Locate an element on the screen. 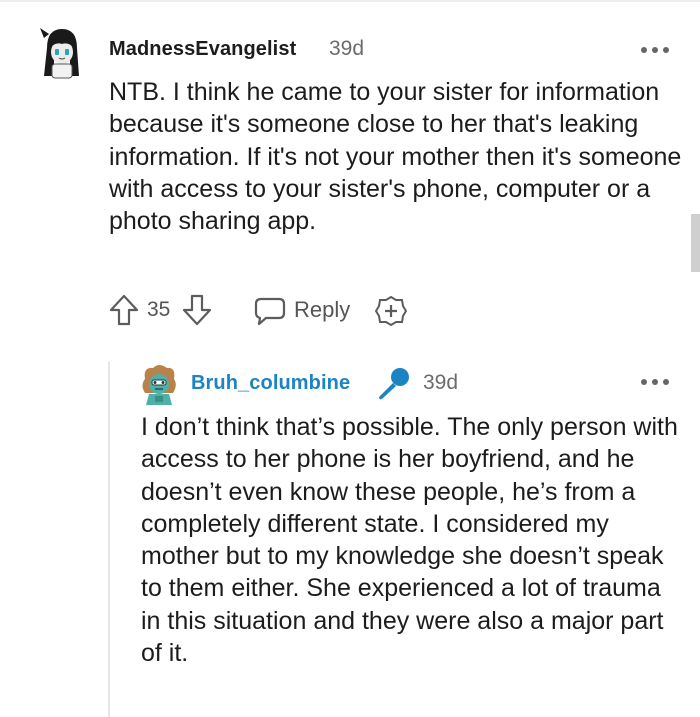 Image resolution: width=700 pixels, height=717 pixels. scrollbar-thumb is located at coordinates (695, 243).